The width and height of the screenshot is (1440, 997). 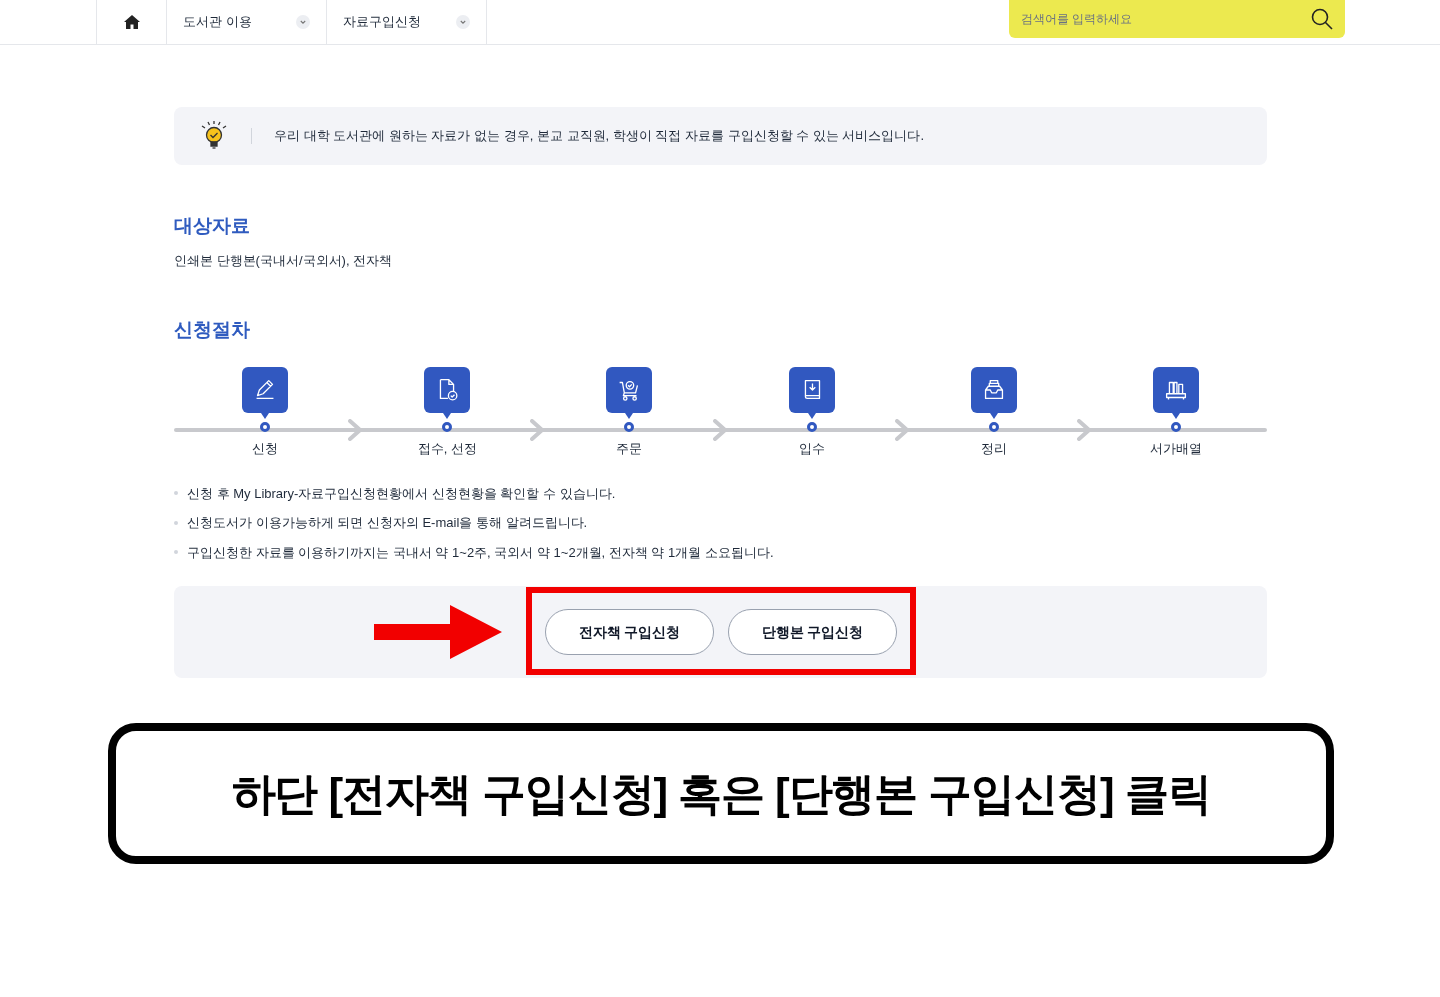 I want to click on note-text: 신청도서가 이용가능하게 되면 신청자의 E-mail을 통해 알려드립니다., so click(x=387, y=523).